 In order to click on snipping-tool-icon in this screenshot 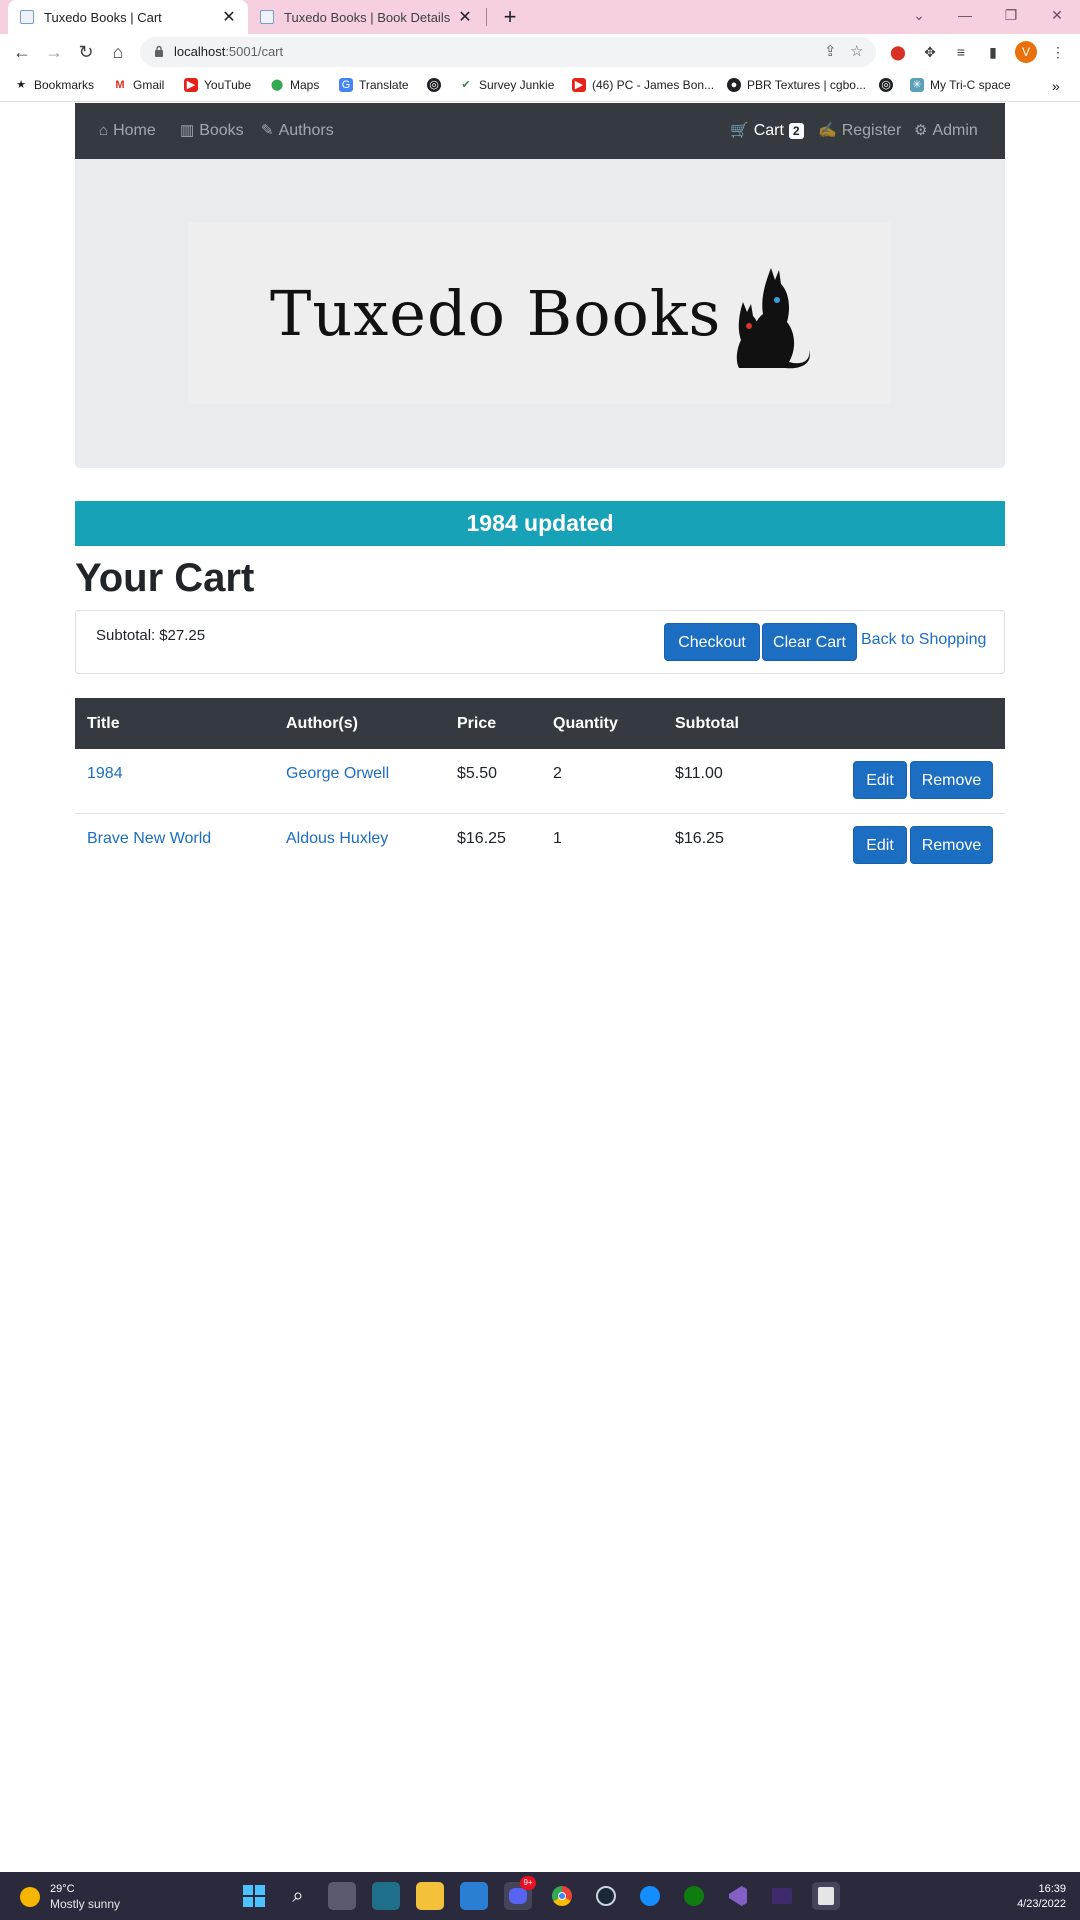, I will do `click(826, 1896)`.